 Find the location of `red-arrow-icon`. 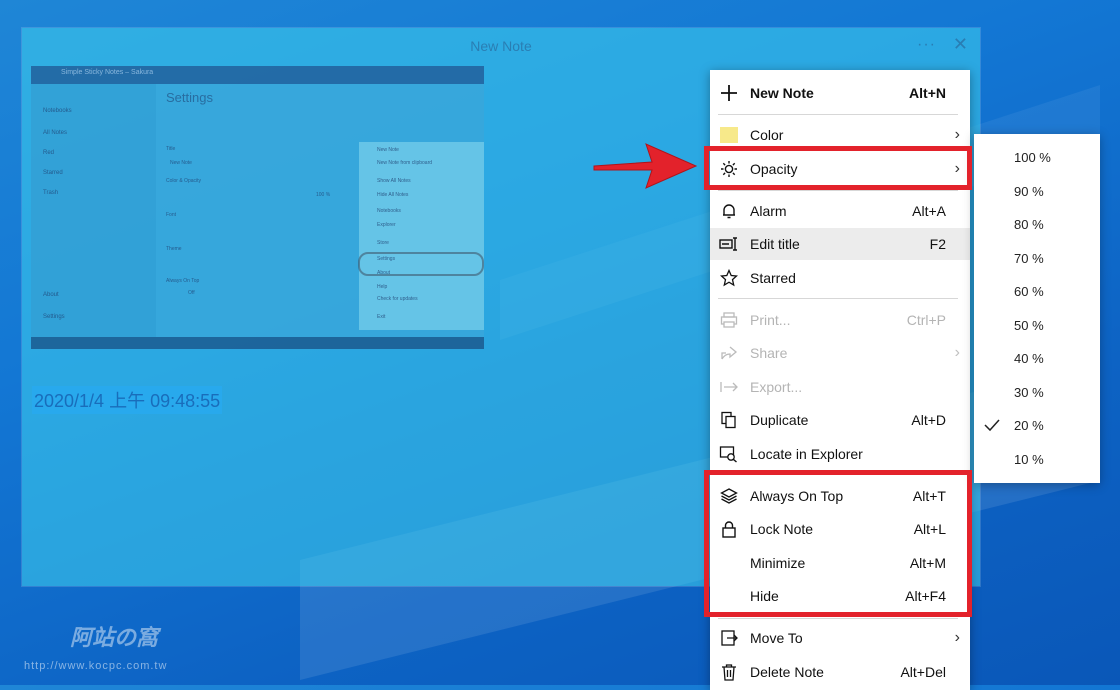

red-arrow-icon is located at coordinates (645, 166).